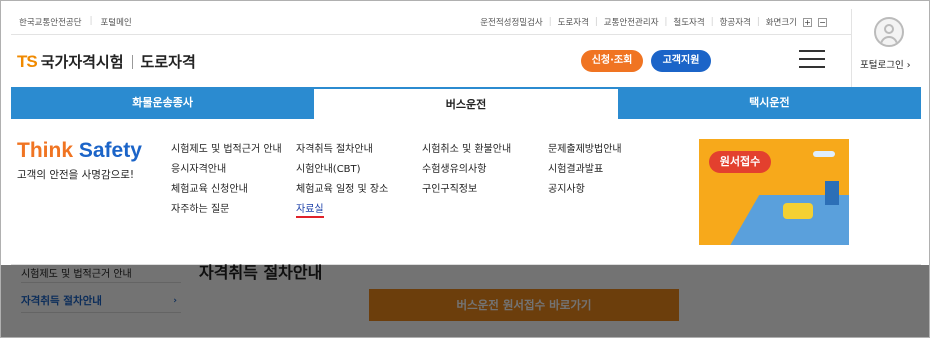 This screenshot has height=338, width=930. Describe the element at coordinates (887, 48) in the screenshot. I see `portal-login: 포털로그인 ›` at that location.